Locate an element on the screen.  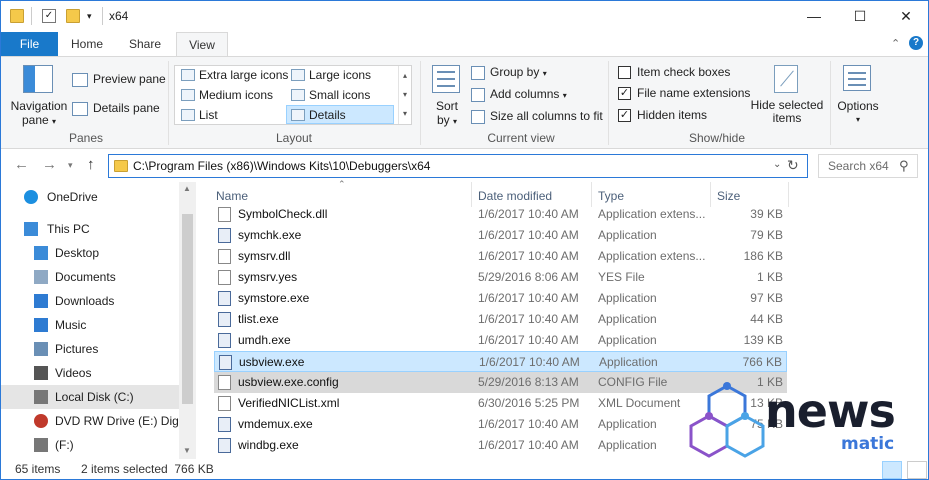
nav-item-dvd-rw-drive-e-digita: DVD RW Drive (E:) Digita is located at coordinates (96, 421).